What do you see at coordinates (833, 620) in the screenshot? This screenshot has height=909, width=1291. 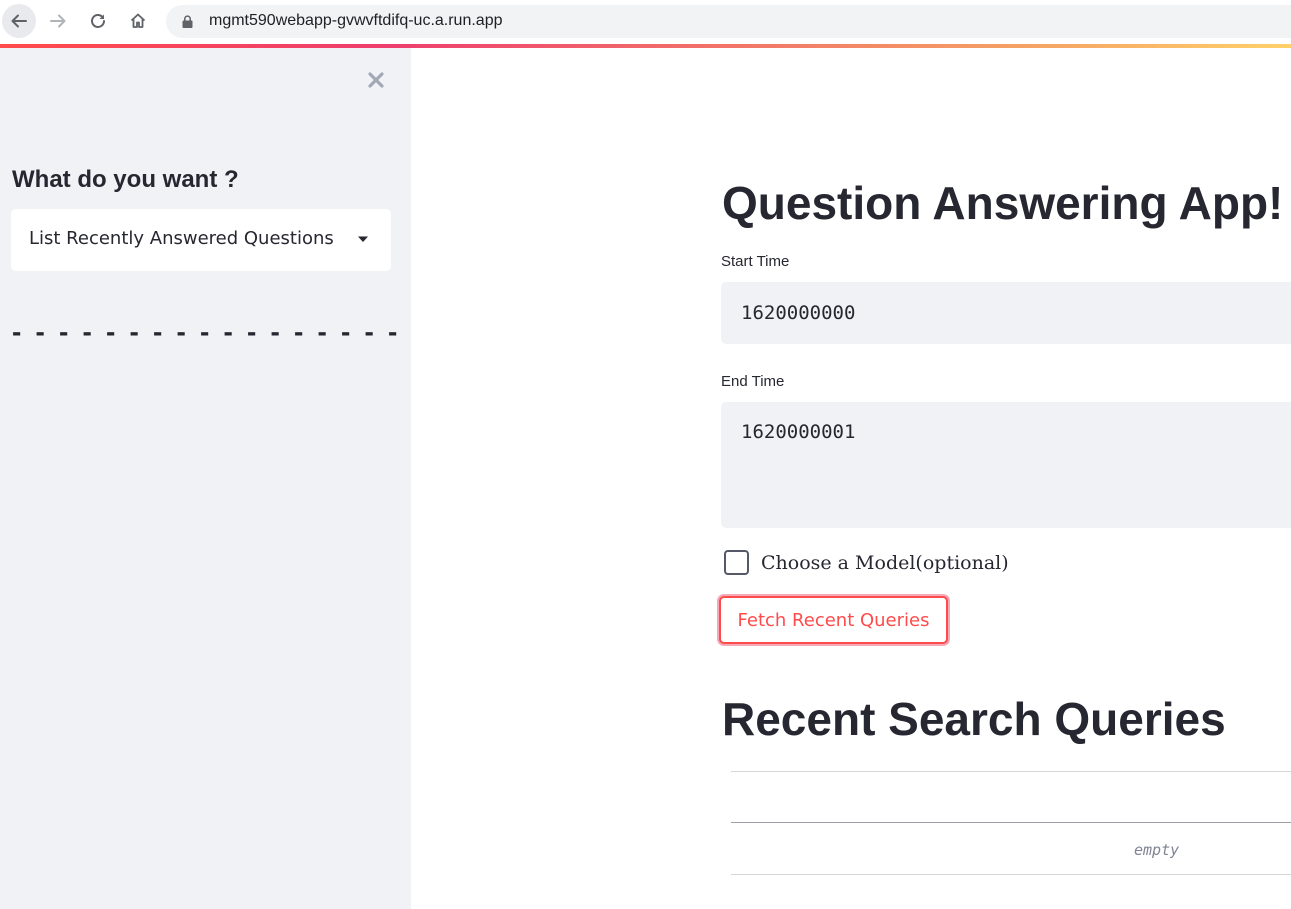 I see `fetch-recent-queries-button: Fetch Recent Queries` at bounding box center [833, 620].